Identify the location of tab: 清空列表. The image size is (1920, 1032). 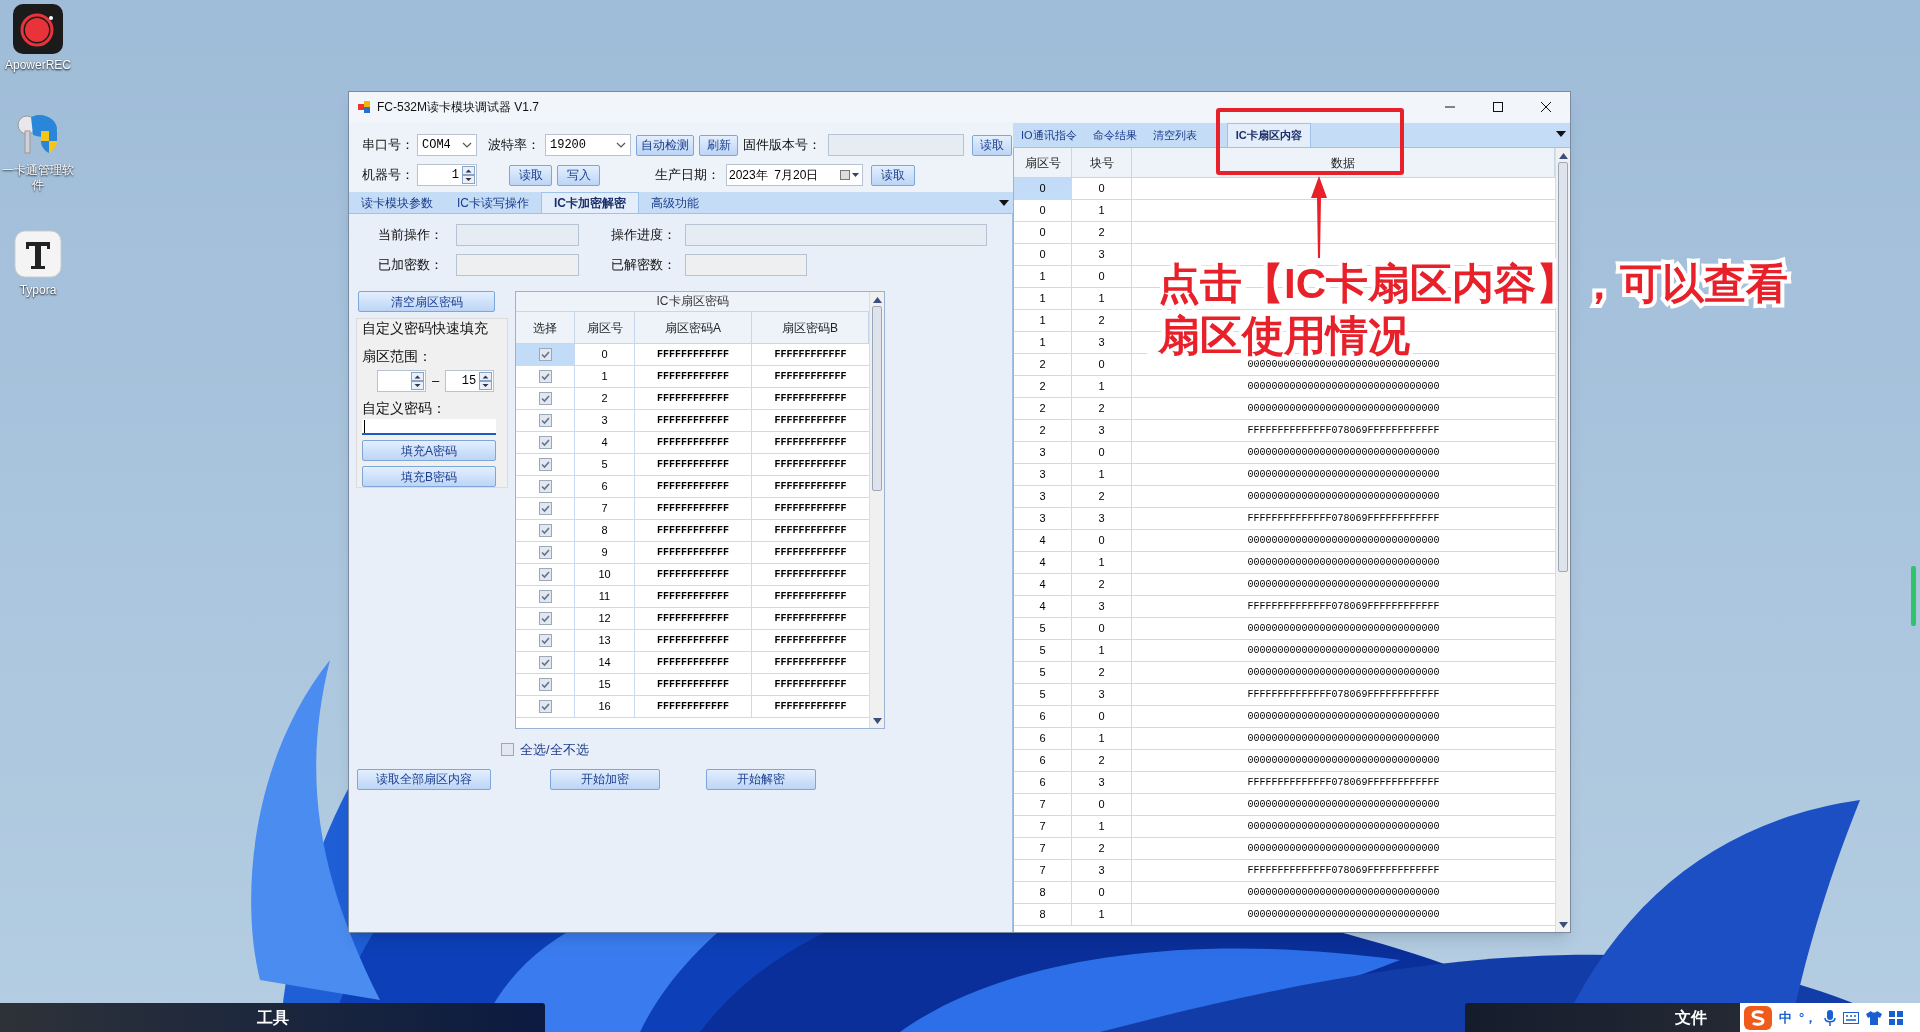
(1174, 135).